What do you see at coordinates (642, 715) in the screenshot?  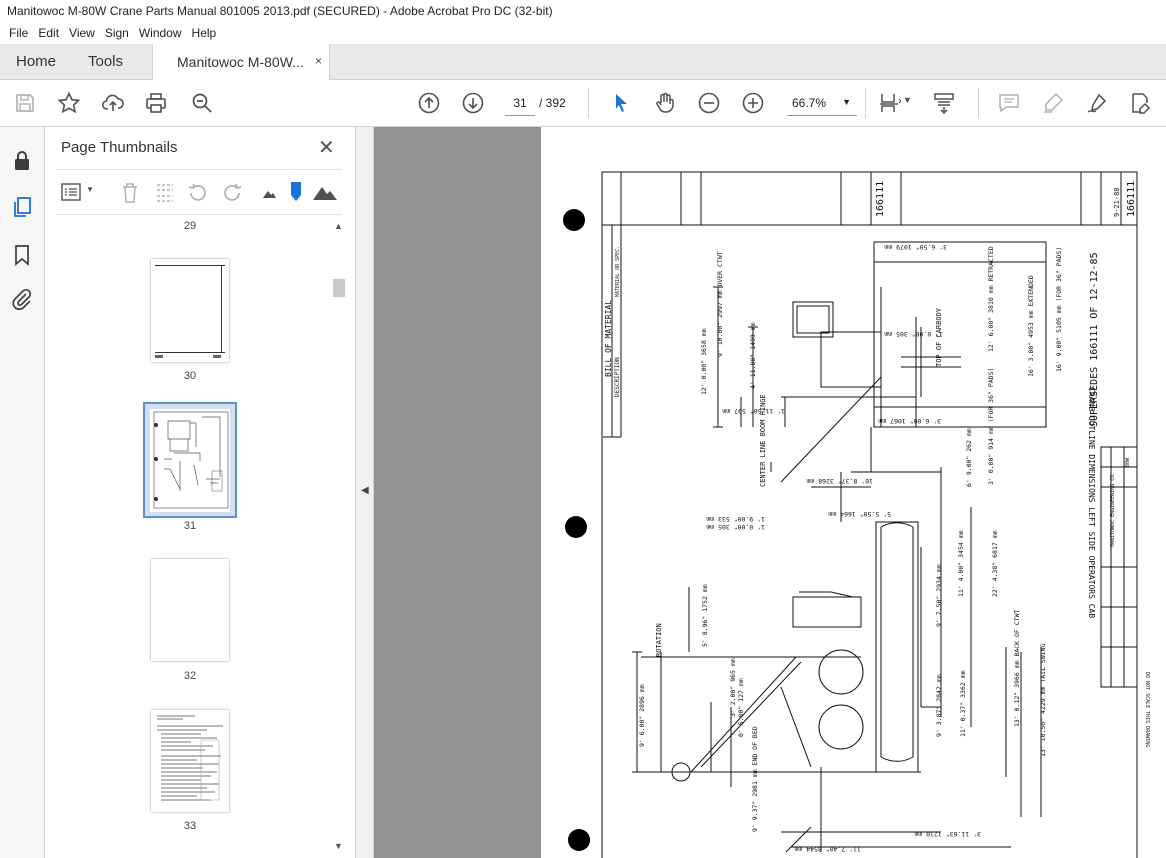 I see `dimension-label: 9' 6.00" 2896 mm` at bounding box center [642, 715].